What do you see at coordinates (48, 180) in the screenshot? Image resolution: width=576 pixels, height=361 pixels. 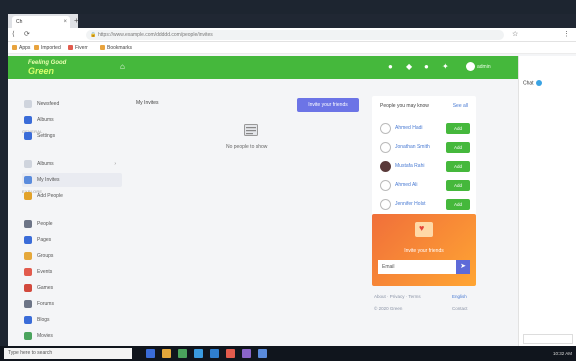 I see `sidebar-item-label: My Invites` at bounding box center [48, 180].